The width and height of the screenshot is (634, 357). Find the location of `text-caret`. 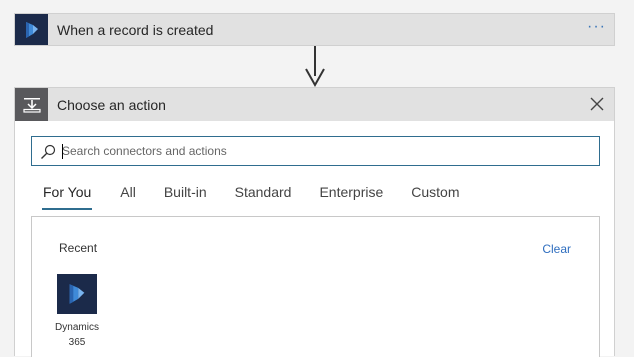

text-caret is located at coordinates (62, 151).